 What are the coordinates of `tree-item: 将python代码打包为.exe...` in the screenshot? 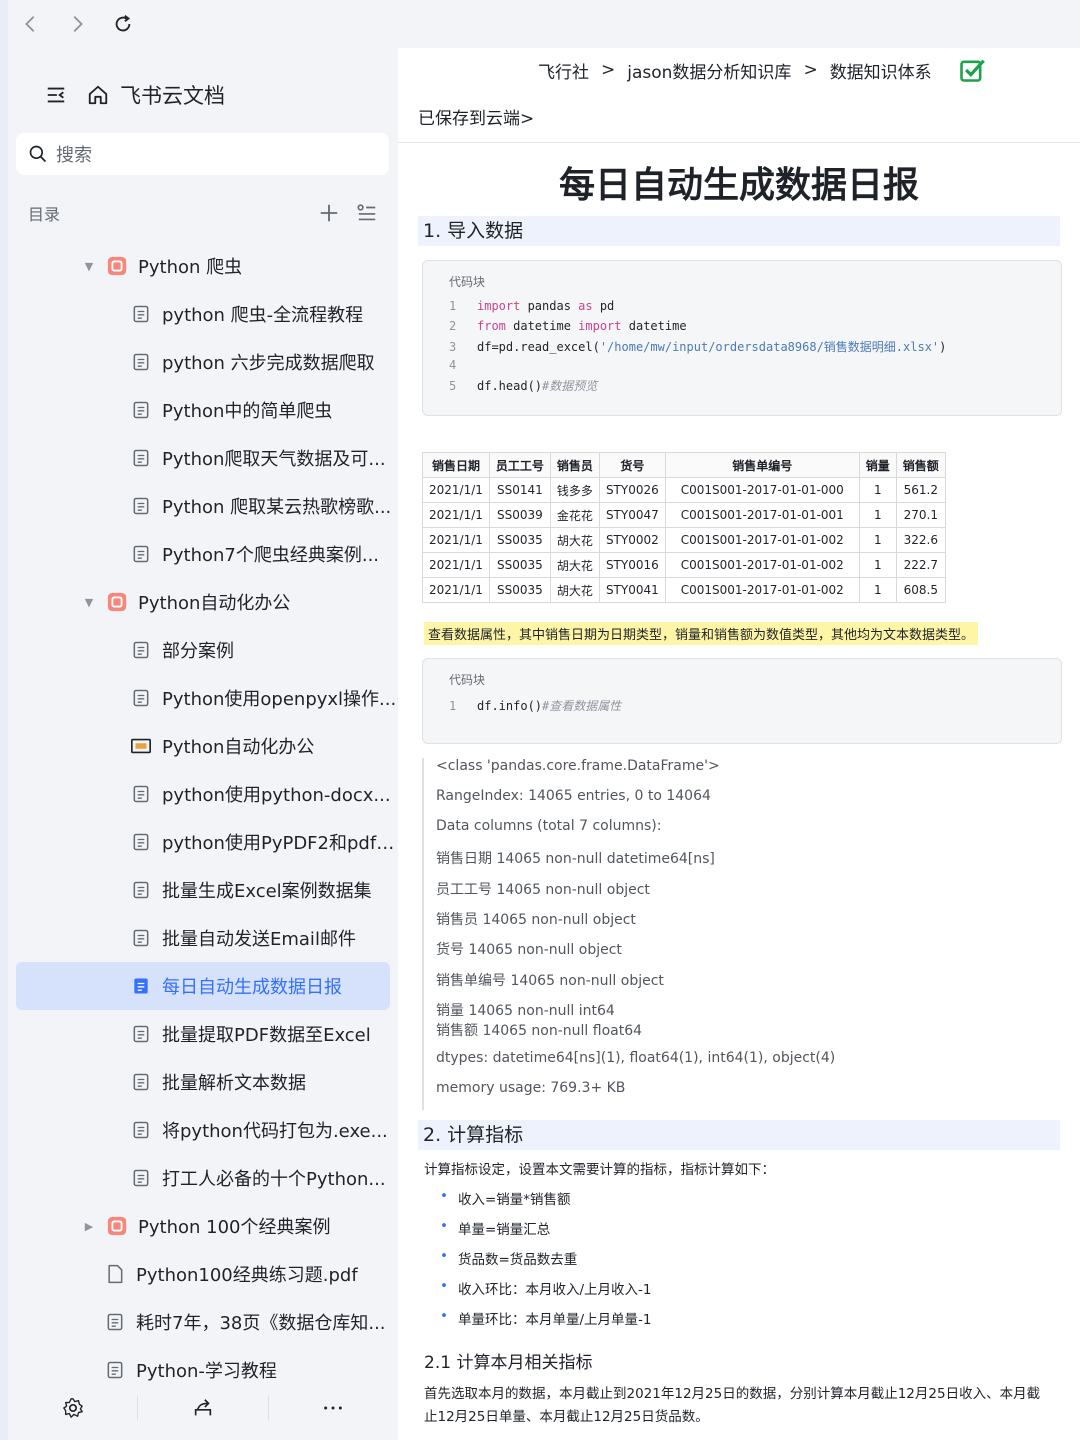 It's located at (203, 1130).